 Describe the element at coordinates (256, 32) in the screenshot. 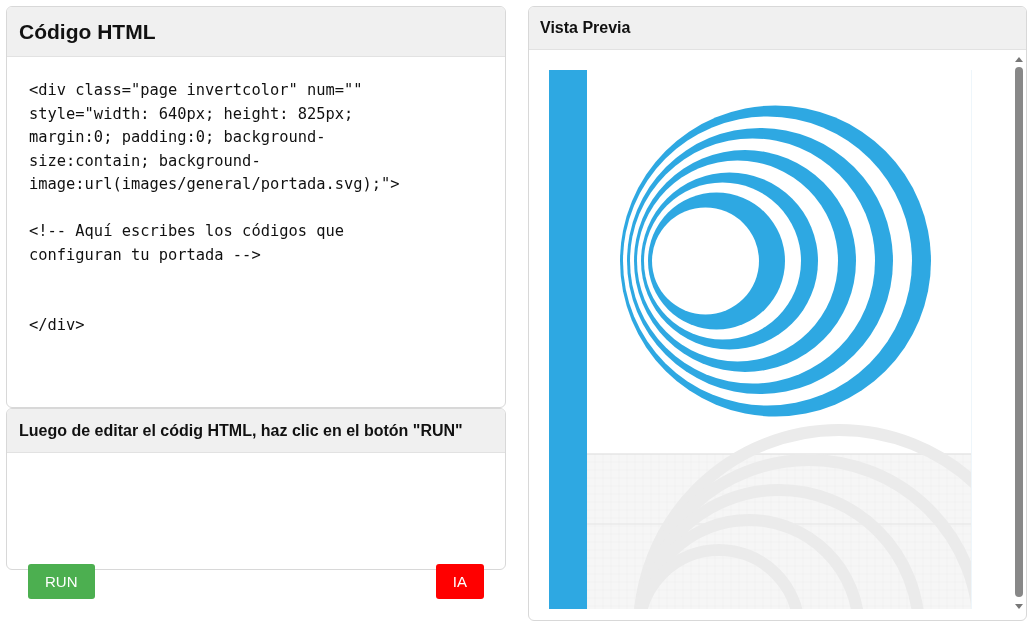

I see `panel-title: Código HTML` at that location.